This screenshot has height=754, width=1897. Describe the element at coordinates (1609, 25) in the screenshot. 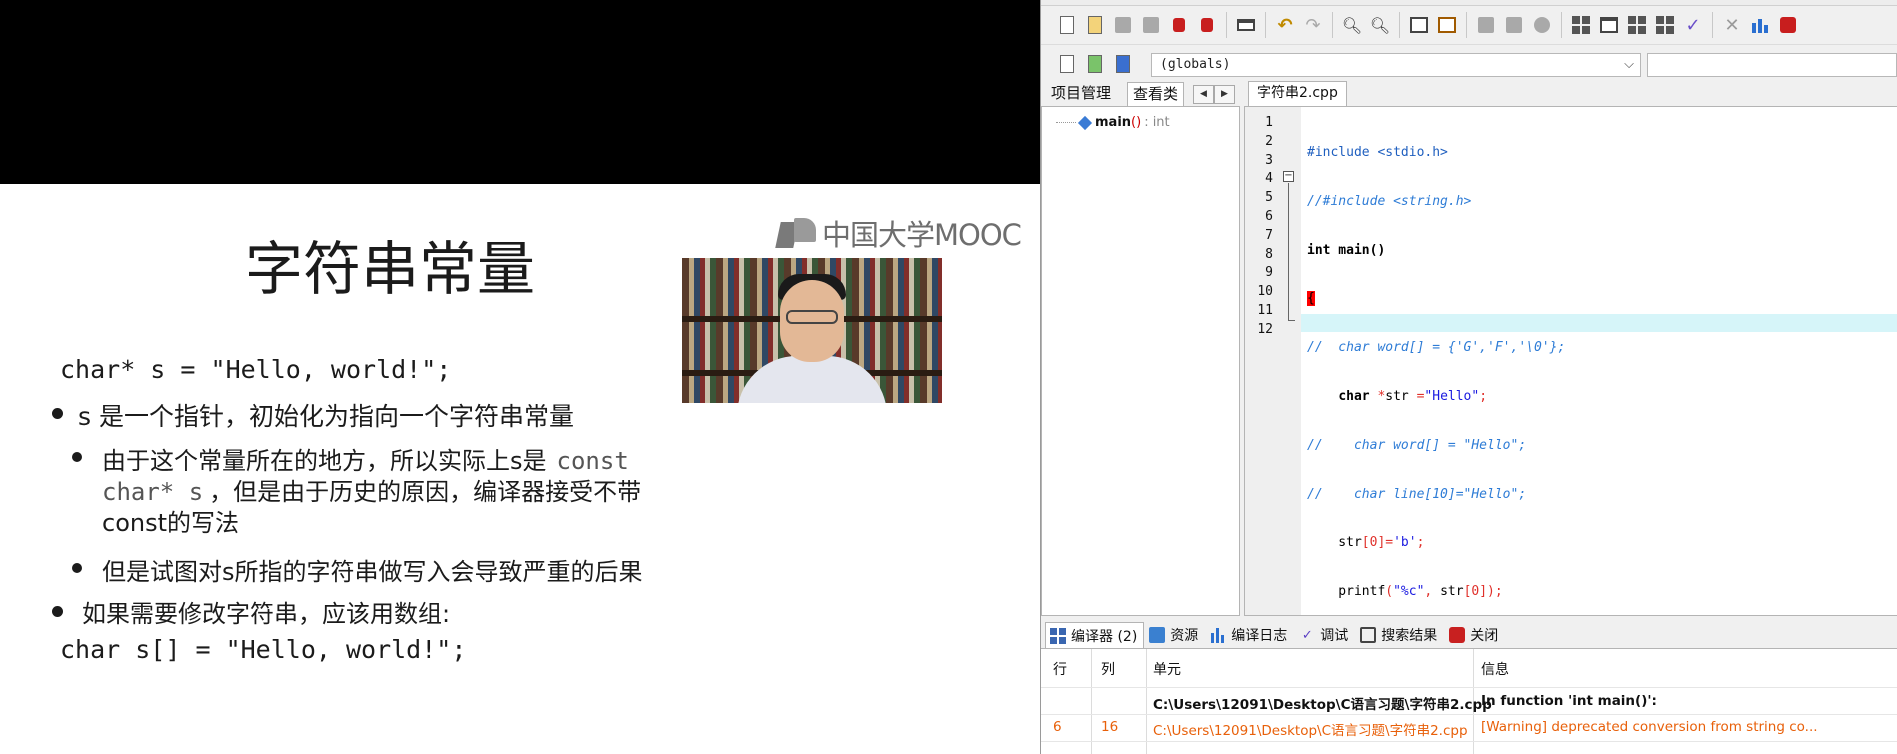

I see `run-icon` at that location.